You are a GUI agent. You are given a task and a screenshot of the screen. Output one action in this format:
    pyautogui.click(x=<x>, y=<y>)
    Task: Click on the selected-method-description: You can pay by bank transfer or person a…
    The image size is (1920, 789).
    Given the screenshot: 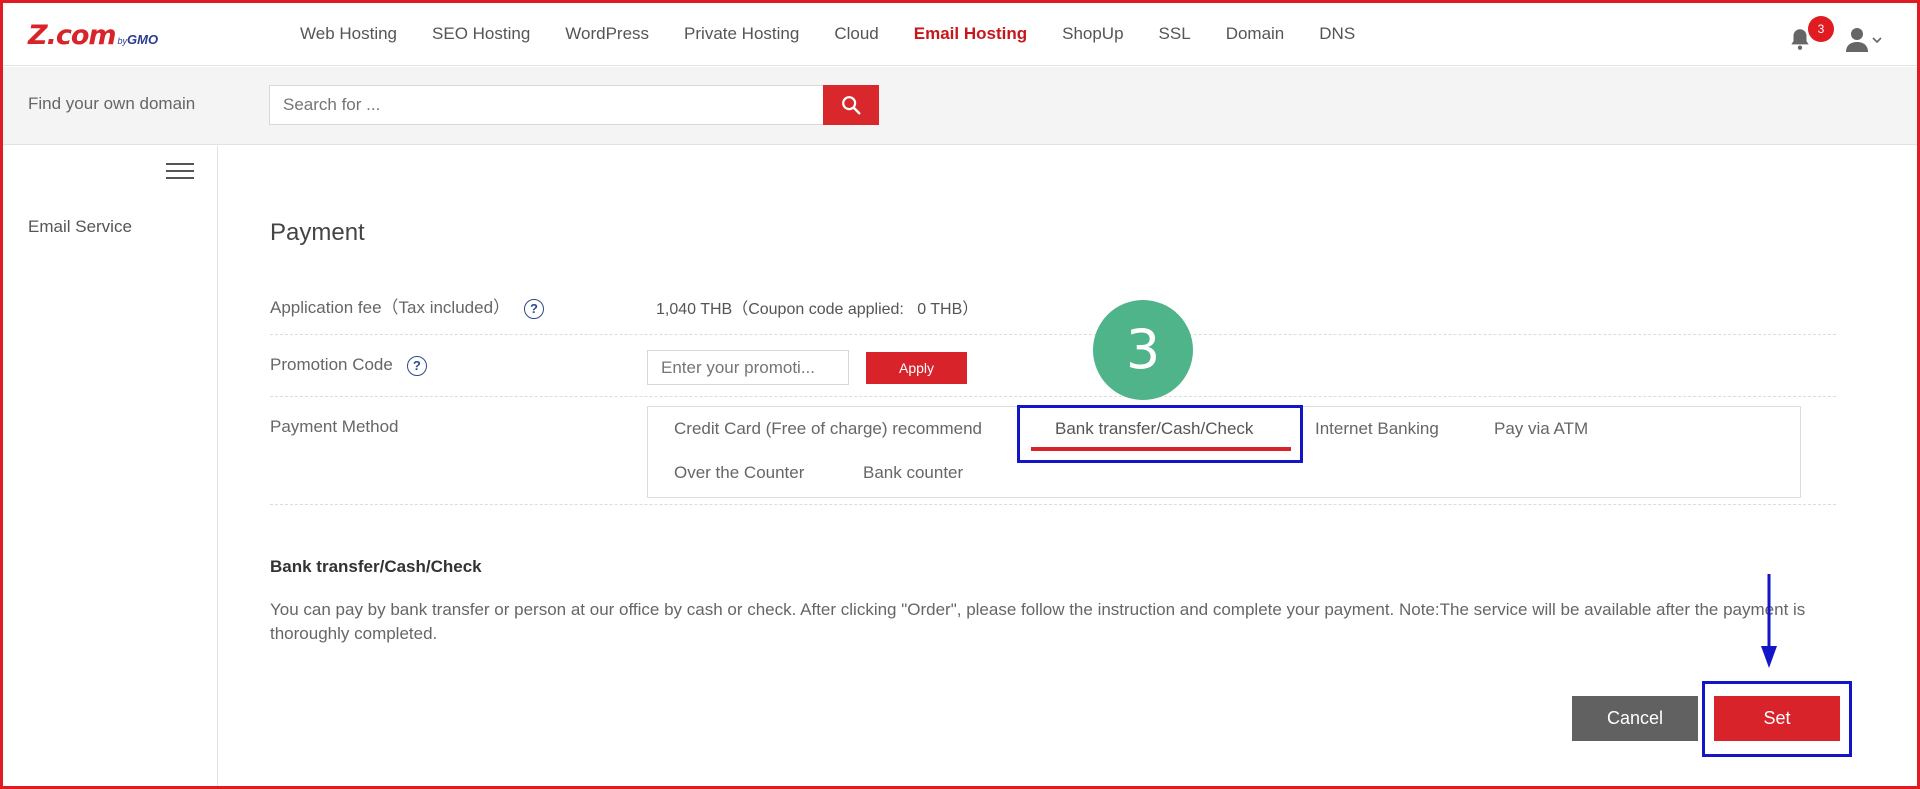 What is the action you would take?
    pyautogui.click(x=1038, y=621)
    